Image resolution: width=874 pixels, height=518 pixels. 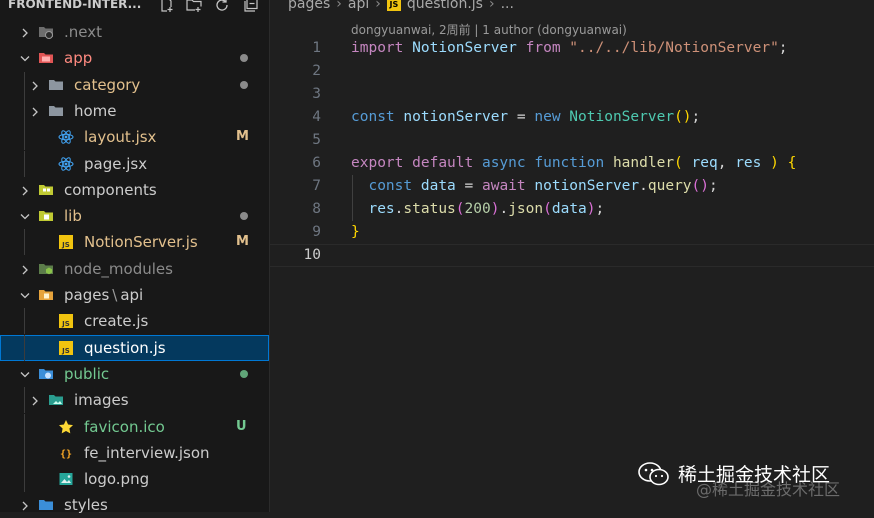 What do you see at coordinates (572, 232) in the screenshot?
I see `code-line: 9}` at bounding box center [572, 232].